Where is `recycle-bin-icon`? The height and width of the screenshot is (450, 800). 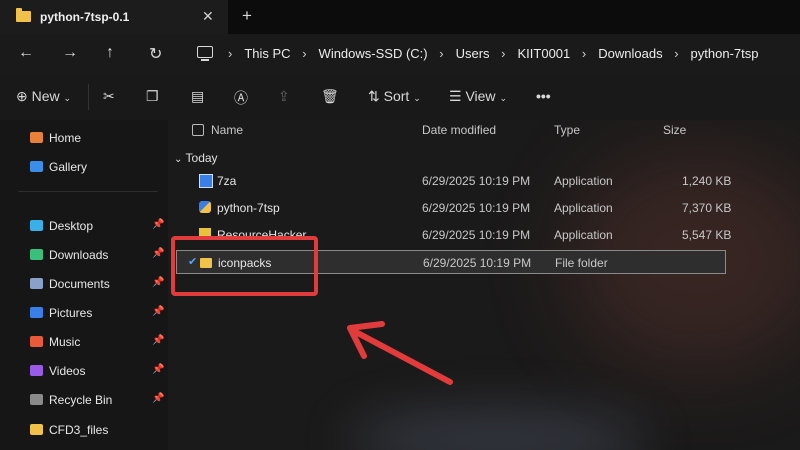
recycle-bin-icon is located at coordinates (36, 399).